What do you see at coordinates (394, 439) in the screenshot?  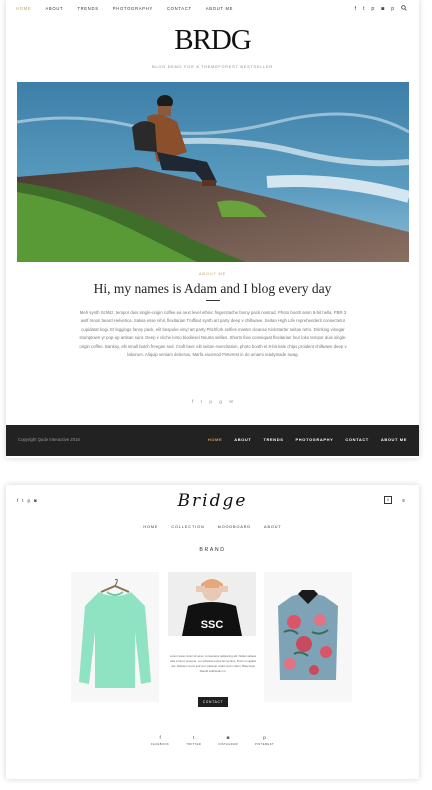 I see `footer-nav-about-me: ABOUT ME` at bounding box center [394, 439].